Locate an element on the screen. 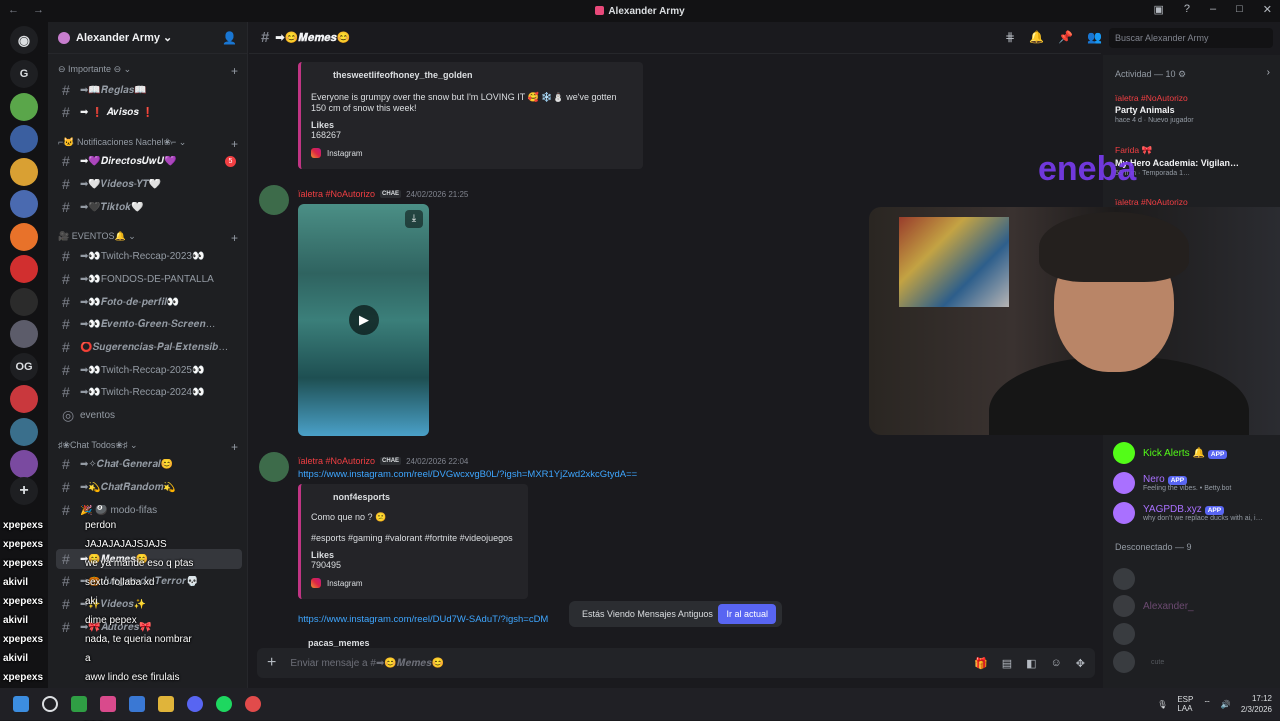 The width and height of the screenshot is (1280, 721). mic-icon: 🎙 is located at coordinates (1162, 704).